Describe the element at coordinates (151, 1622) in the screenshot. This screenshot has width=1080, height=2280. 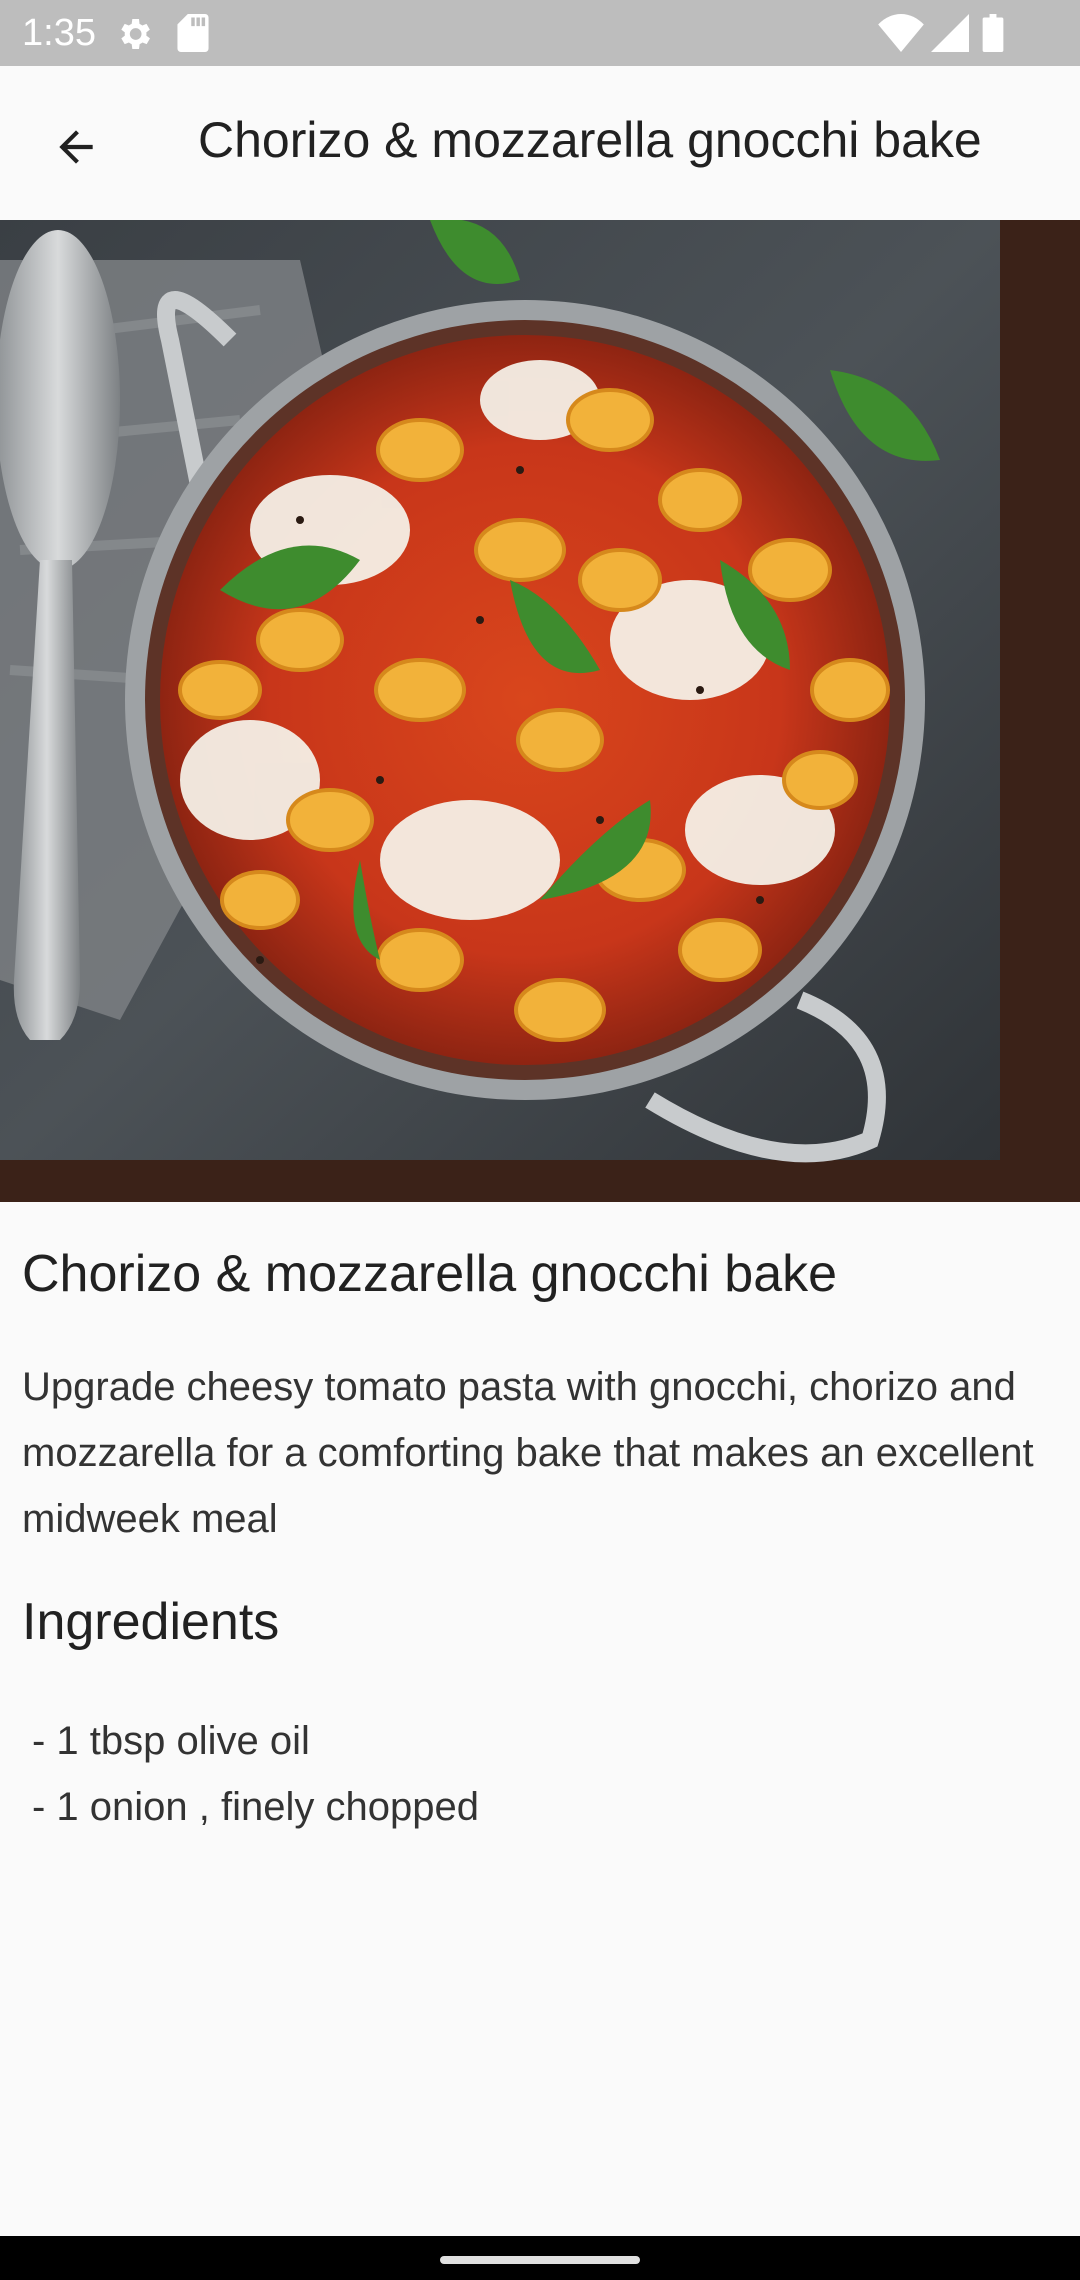
I see `ingredients-heading: Ingredients` at that location.